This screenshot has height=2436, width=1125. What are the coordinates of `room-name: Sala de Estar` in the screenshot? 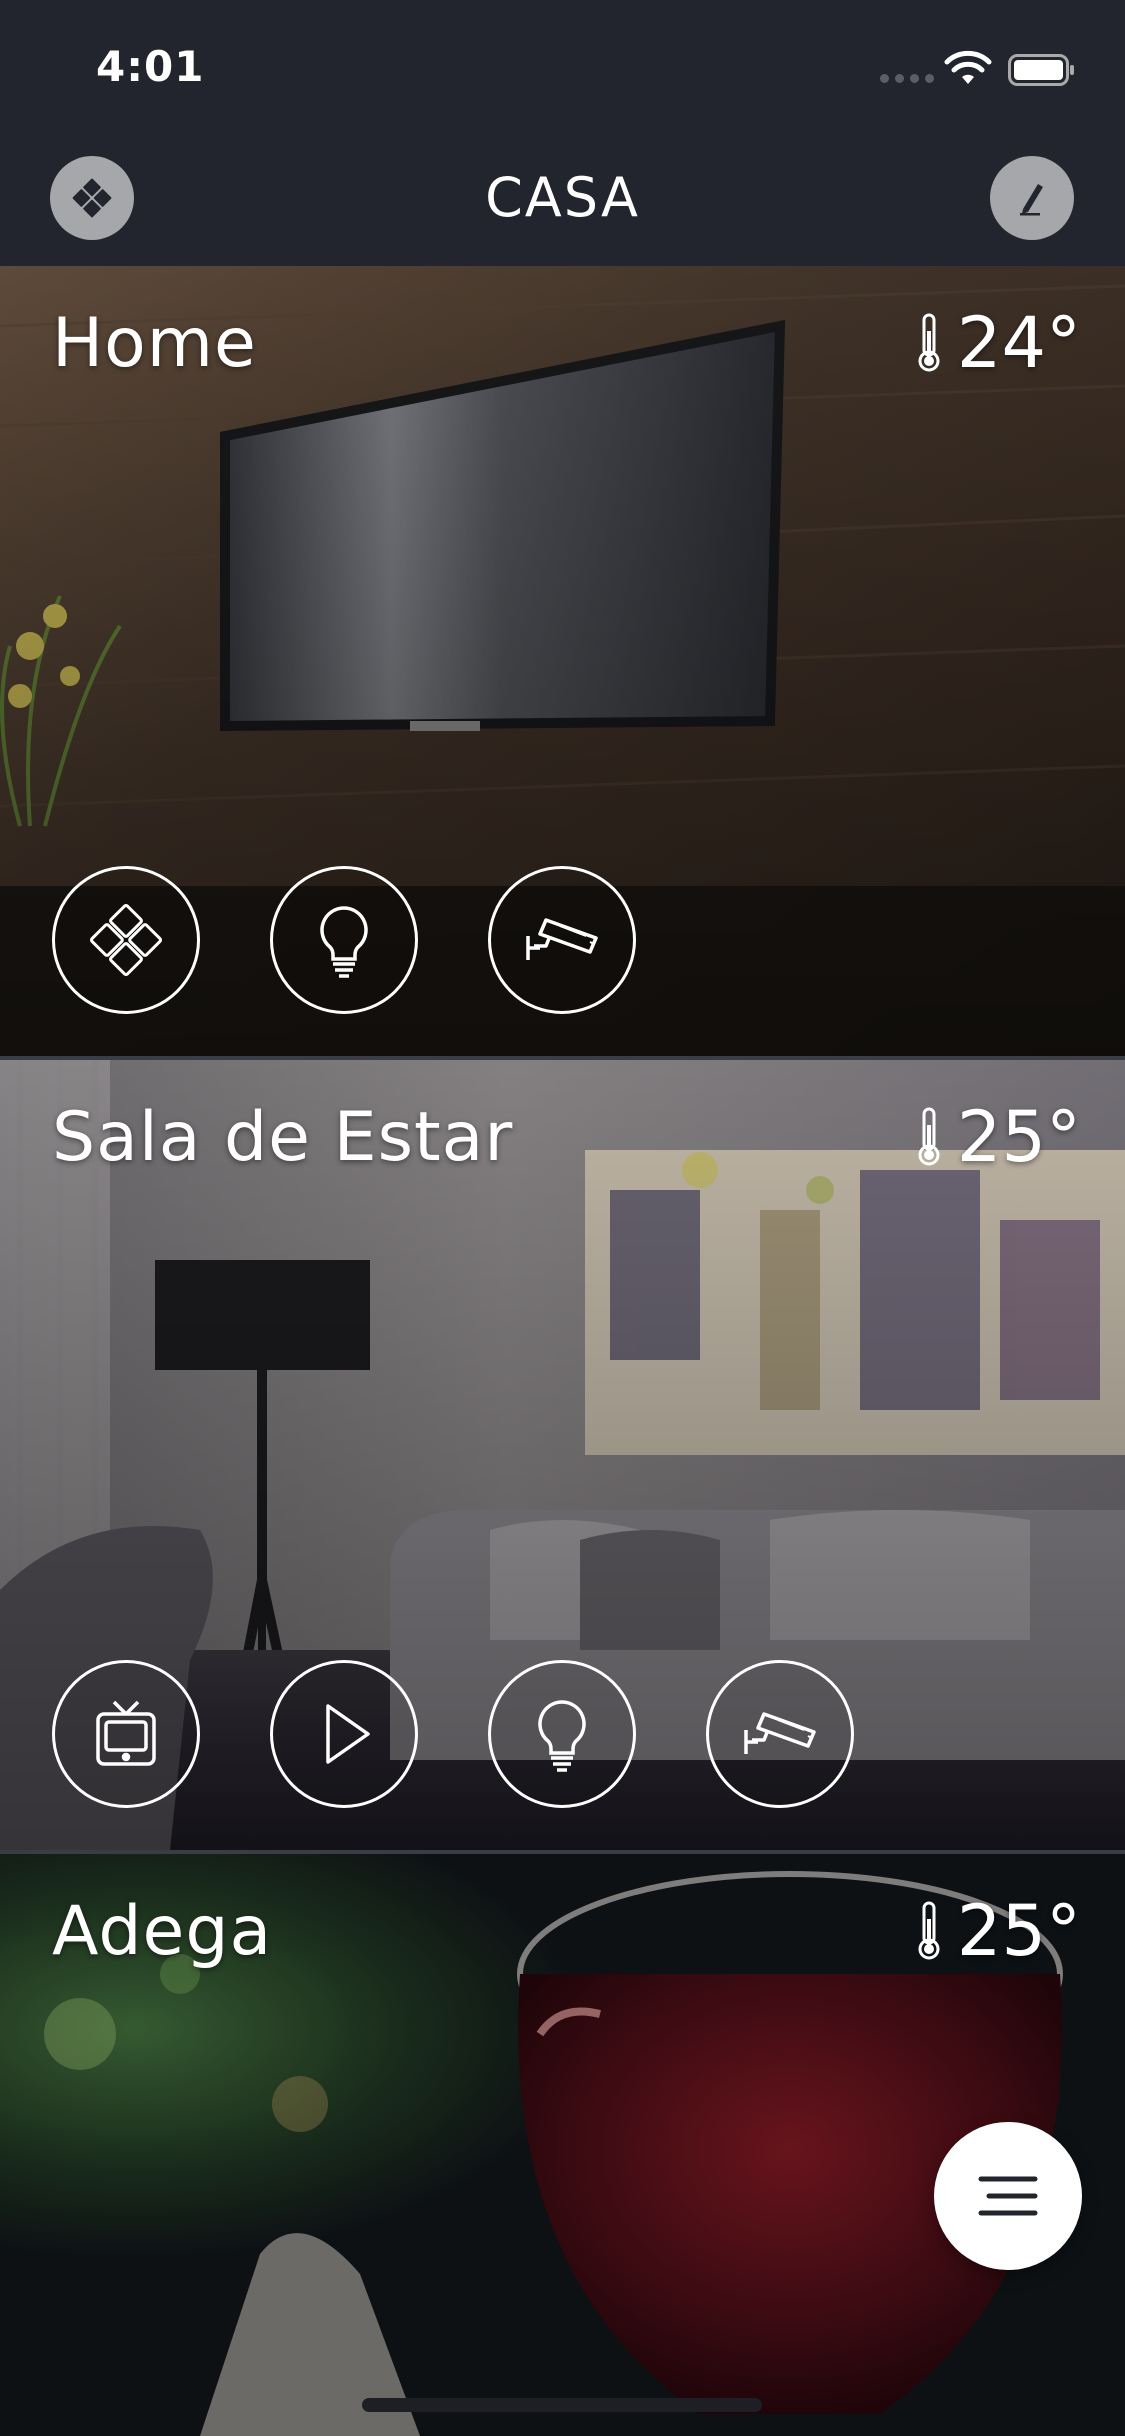 It's located at (283, 1137).